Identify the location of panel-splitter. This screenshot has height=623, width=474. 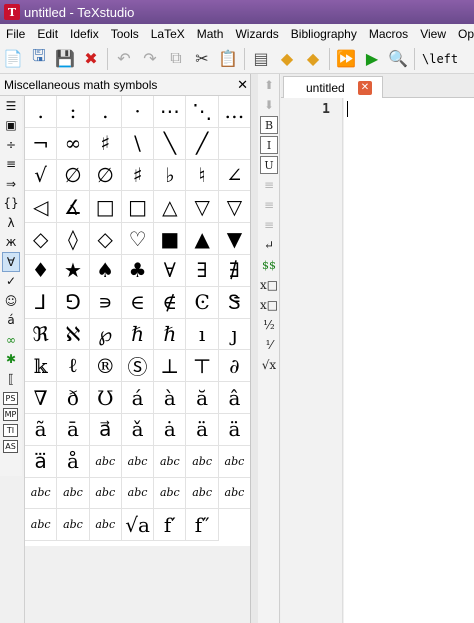
(254, 348).